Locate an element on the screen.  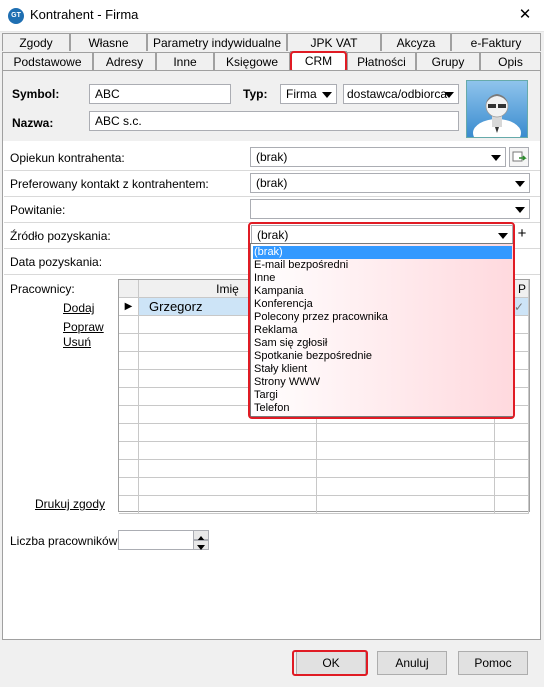
kontakt-label: Preferowany kontakt z kontrahentem: is located at coordinates (109, 184).